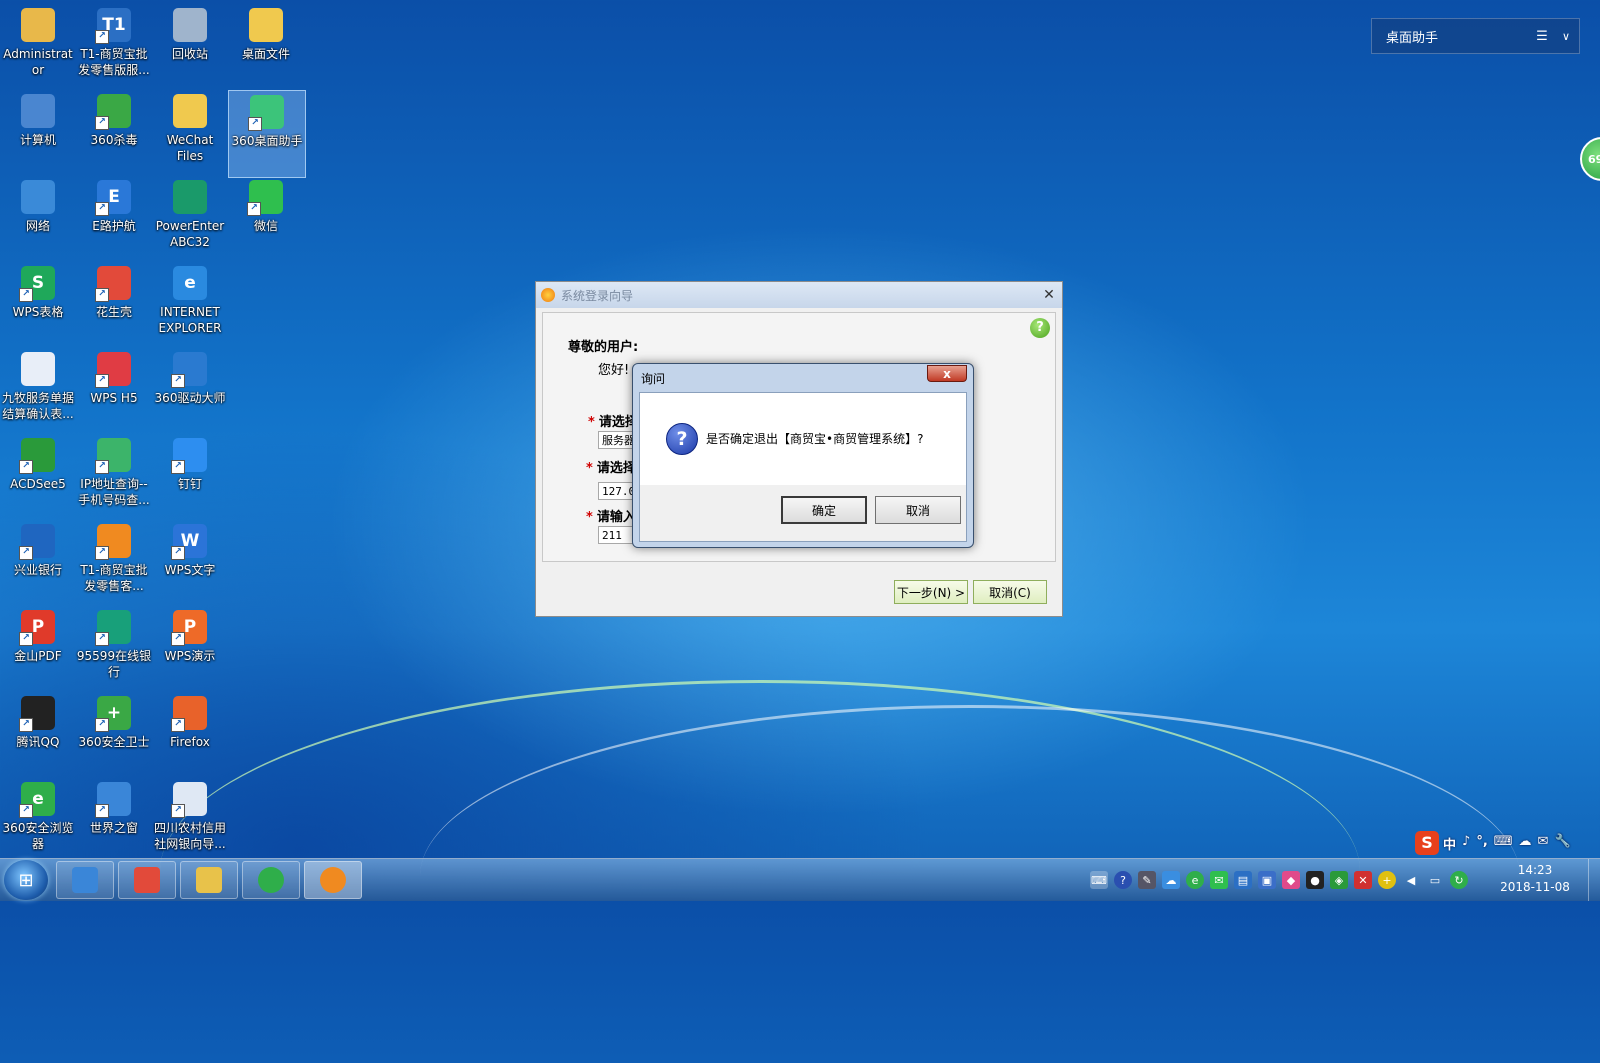 This screenshot has height=1063, width=1600. I want to click on ime-item: ⌨, so click(1503, 843).